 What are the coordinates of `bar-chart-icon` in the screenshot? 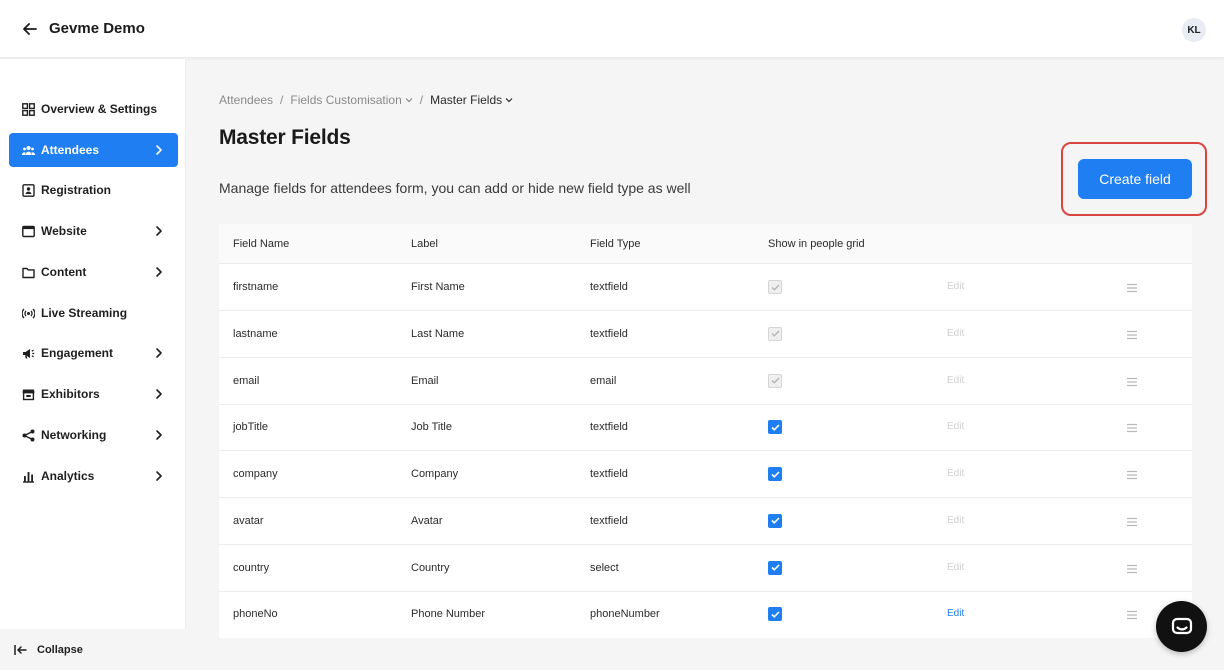 It's located at (28, 476).